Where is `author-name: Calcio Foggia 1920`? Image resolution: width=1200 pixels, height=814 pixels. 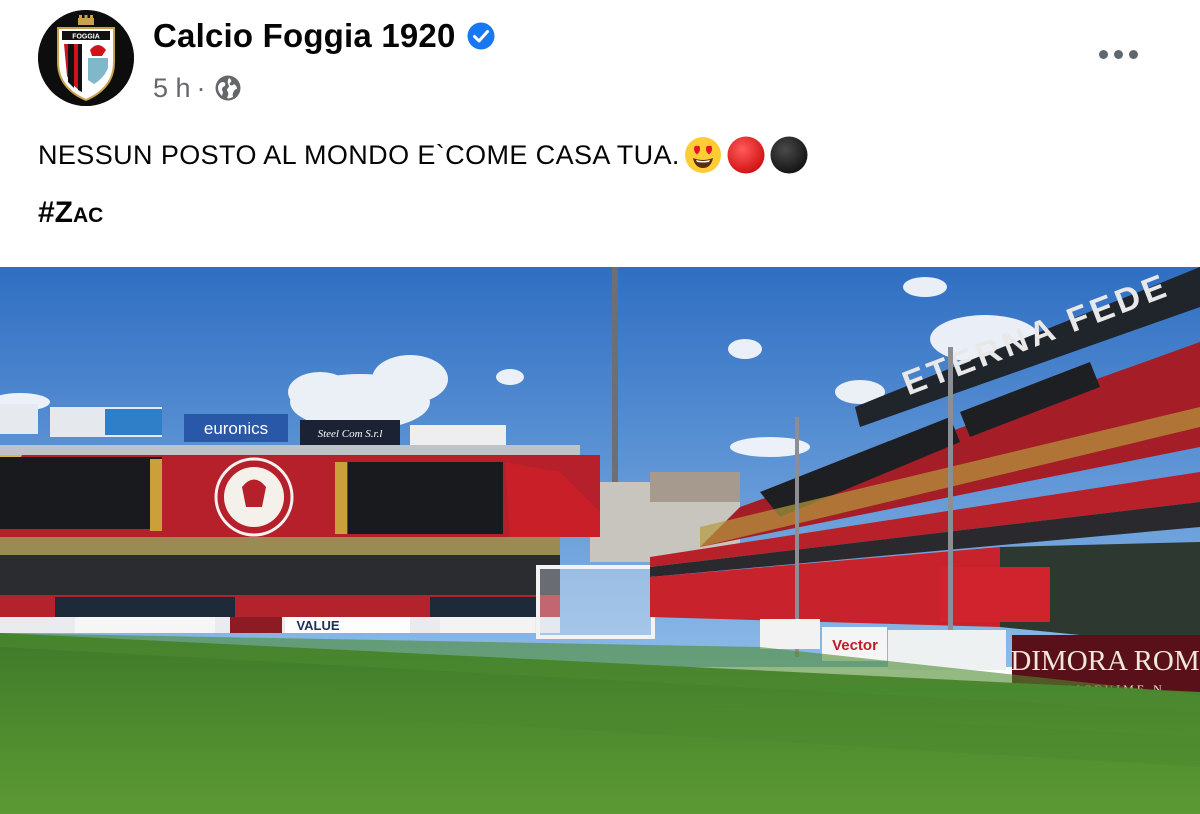 author-name: Calcio Foggia 1920 is located at coordinates (304, 36).